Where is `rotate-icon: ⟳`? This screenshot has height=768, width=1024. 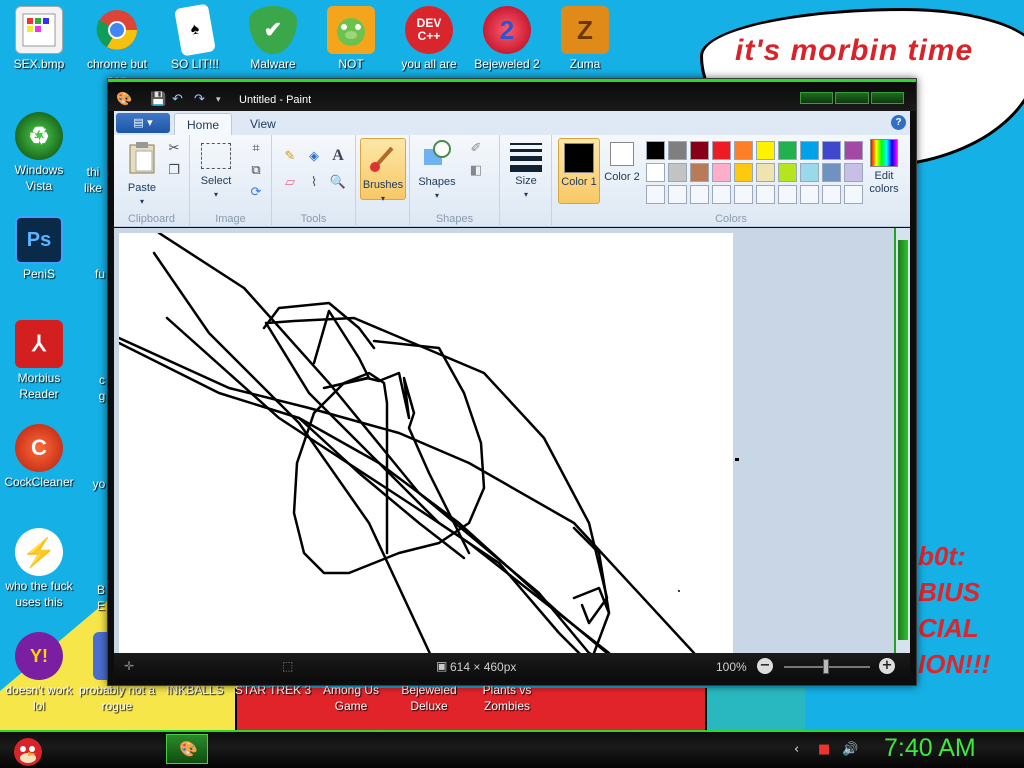
rotate-icon: ⟳ is located at coordinates (256, 192).